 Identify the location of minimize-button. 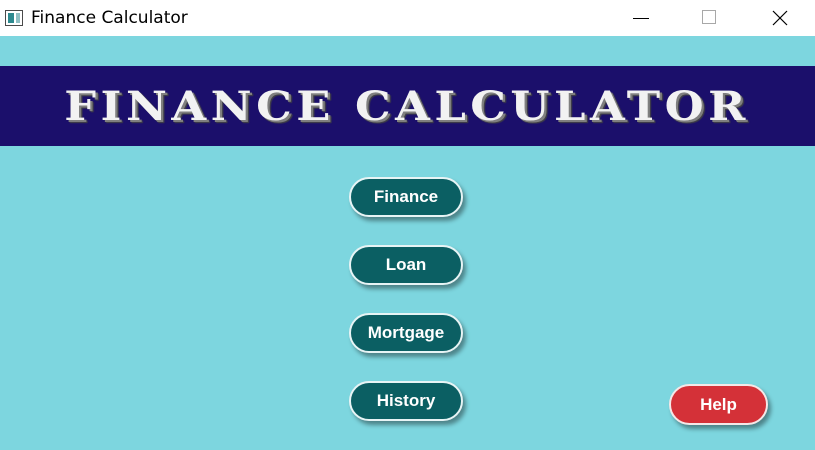
(641, 18).